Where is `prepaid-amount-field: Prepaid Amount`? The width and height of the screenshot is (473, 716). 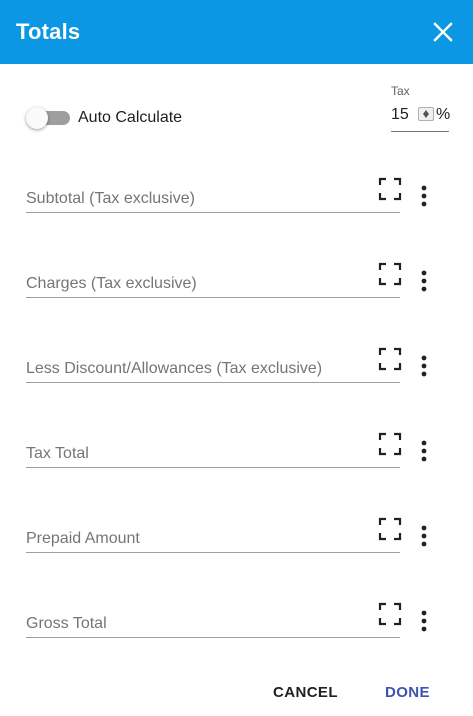 prepaid-amount-field: Prepaid Amount is located at coordinates (213, 535).